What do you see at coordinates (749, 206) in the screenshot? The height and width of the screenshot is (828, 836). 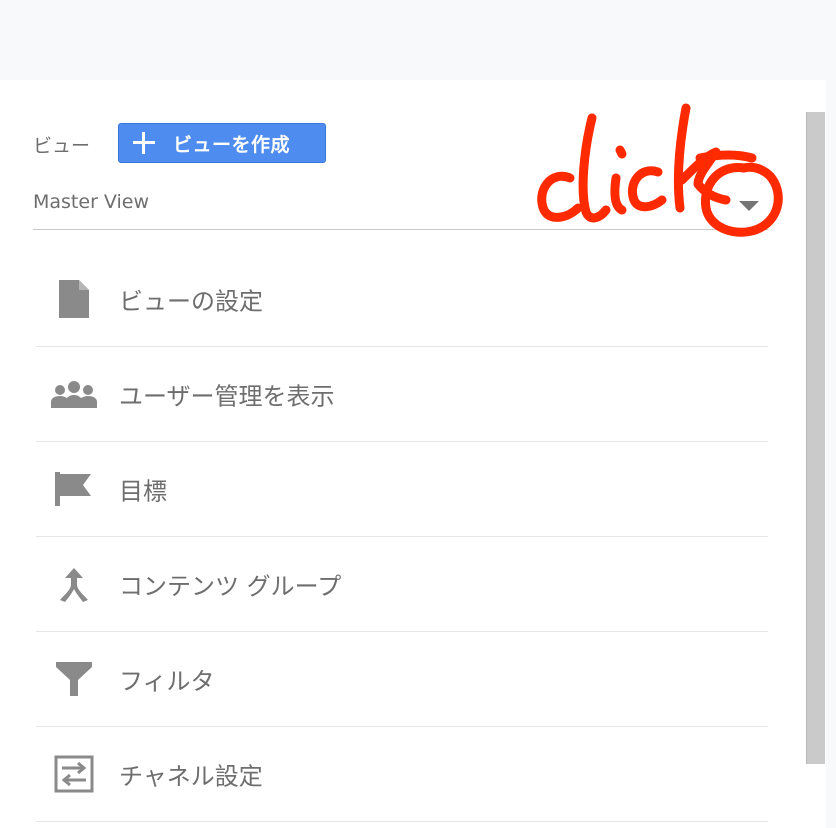 I see `chevron-down-icon` at bounding box center [749, 206].